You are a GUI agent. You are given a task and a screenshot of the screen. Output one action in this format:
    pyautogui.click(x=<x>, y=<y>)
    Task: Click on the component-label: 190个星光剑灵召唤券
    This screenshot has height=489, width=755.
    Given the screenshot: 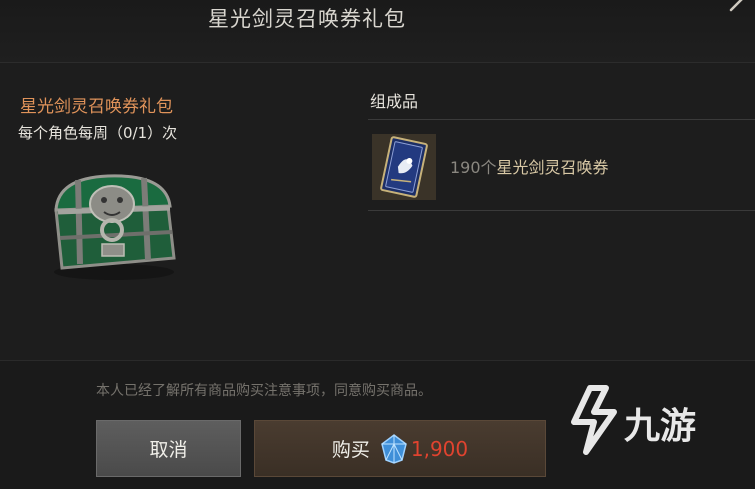 What is the action you would take?
    pyautogui.click(x=529, y=166)
    